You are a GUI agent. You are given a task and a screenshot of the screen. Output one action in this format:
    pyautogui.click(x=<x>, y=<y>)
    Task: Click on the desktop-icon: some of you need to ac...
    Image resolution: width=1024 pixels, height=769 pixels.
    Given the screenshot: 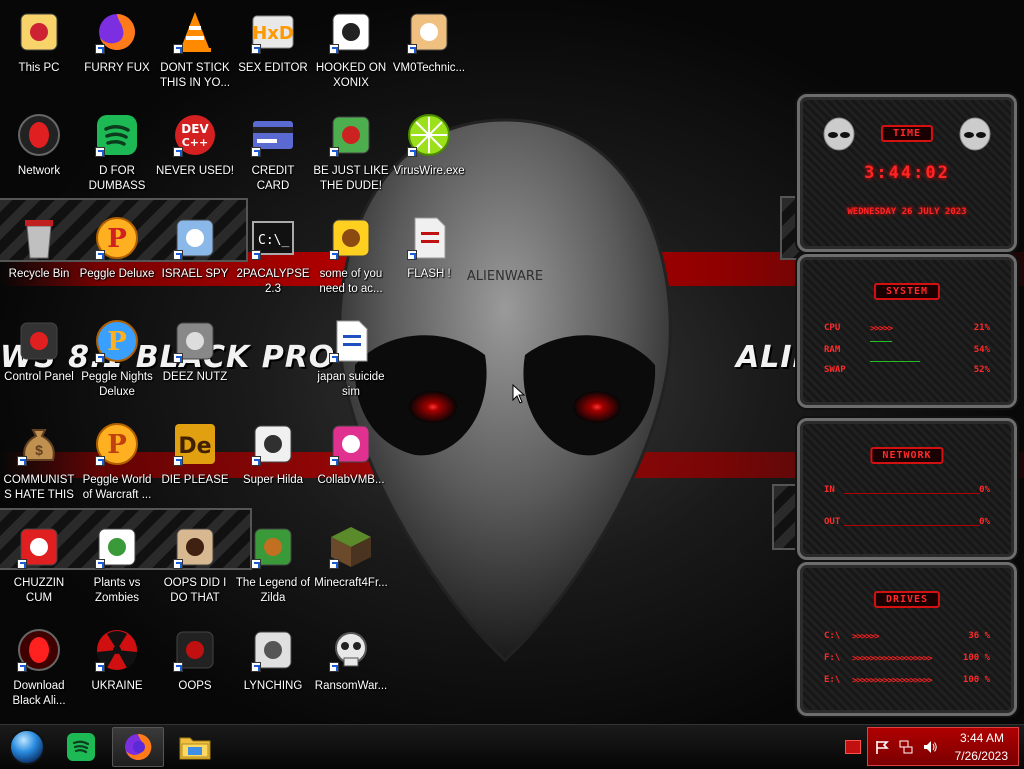 What is the action you would take?
    pyautogui.click(x=351, y=255)
    